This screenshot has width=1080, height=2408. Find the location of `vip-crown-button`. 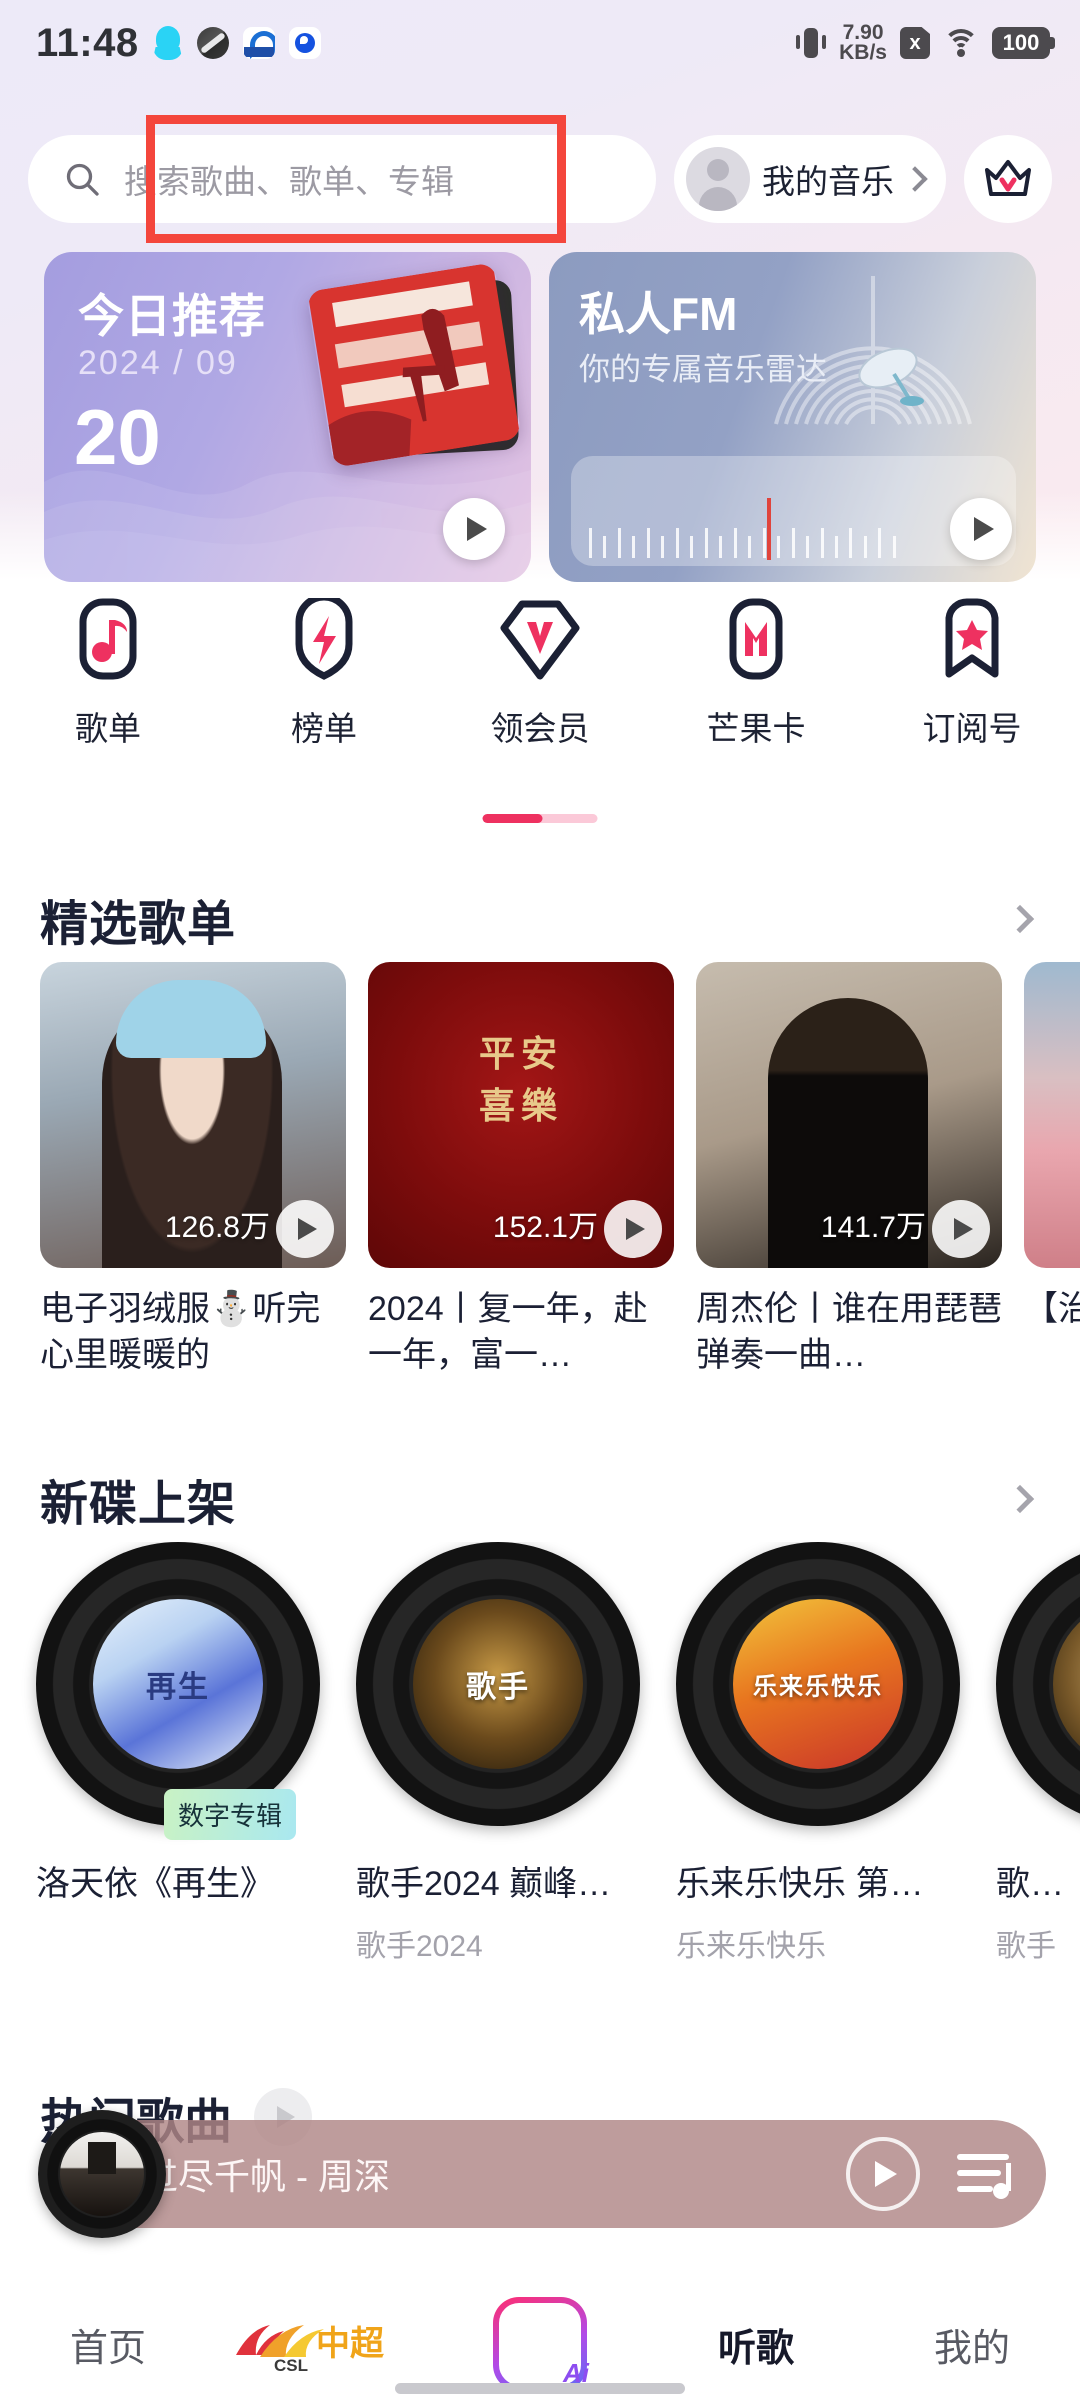

vip-crown-button is located at coordinates (1008, 179).